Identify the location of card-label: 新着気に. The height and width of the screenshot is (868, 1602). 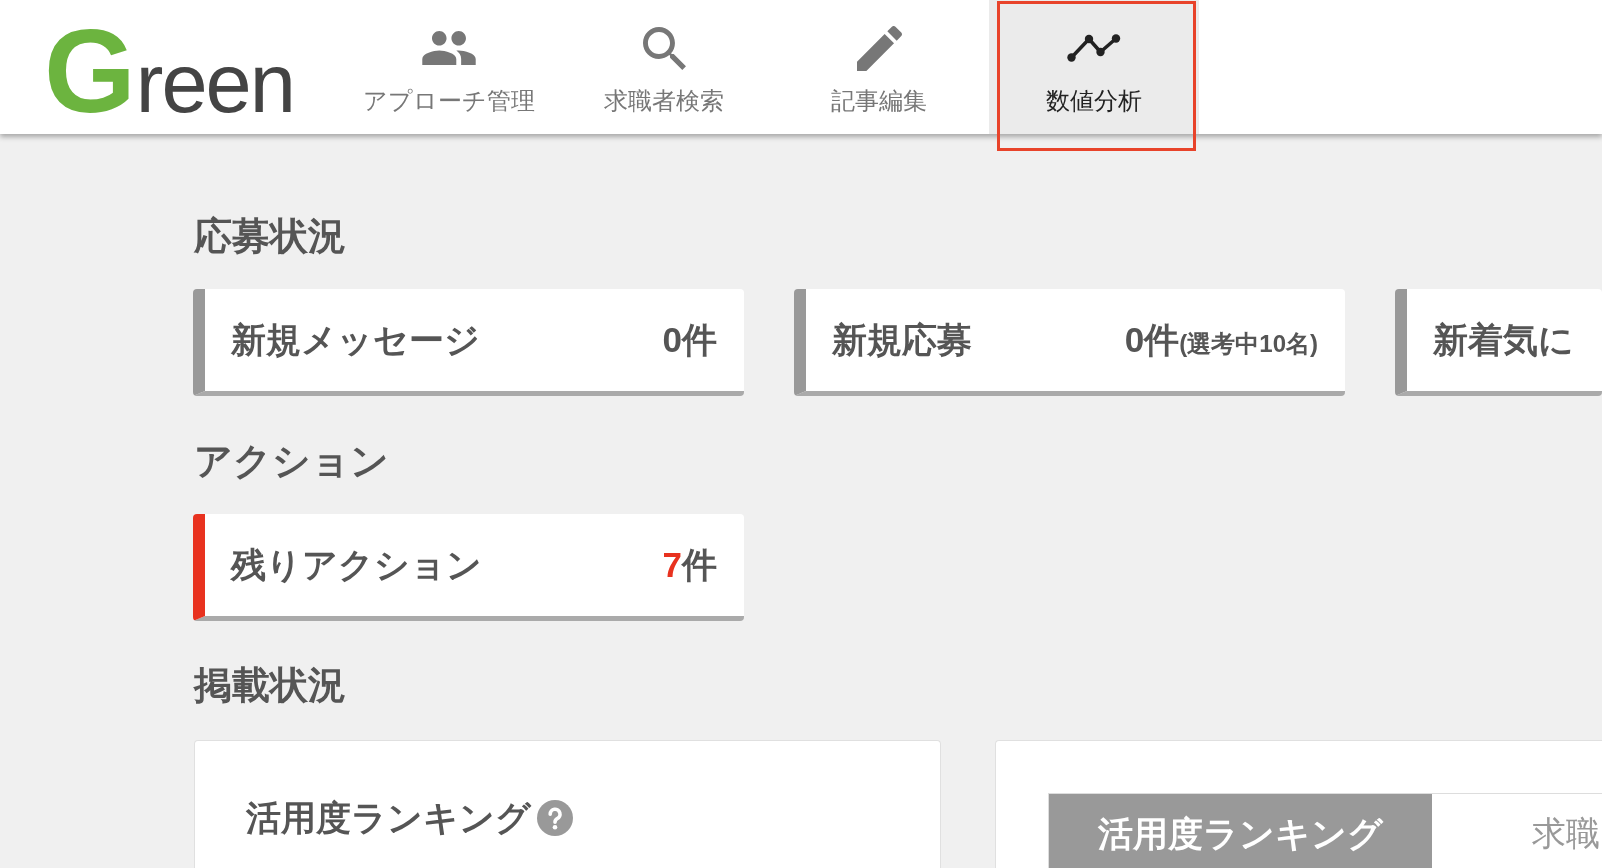
(1503, 339).